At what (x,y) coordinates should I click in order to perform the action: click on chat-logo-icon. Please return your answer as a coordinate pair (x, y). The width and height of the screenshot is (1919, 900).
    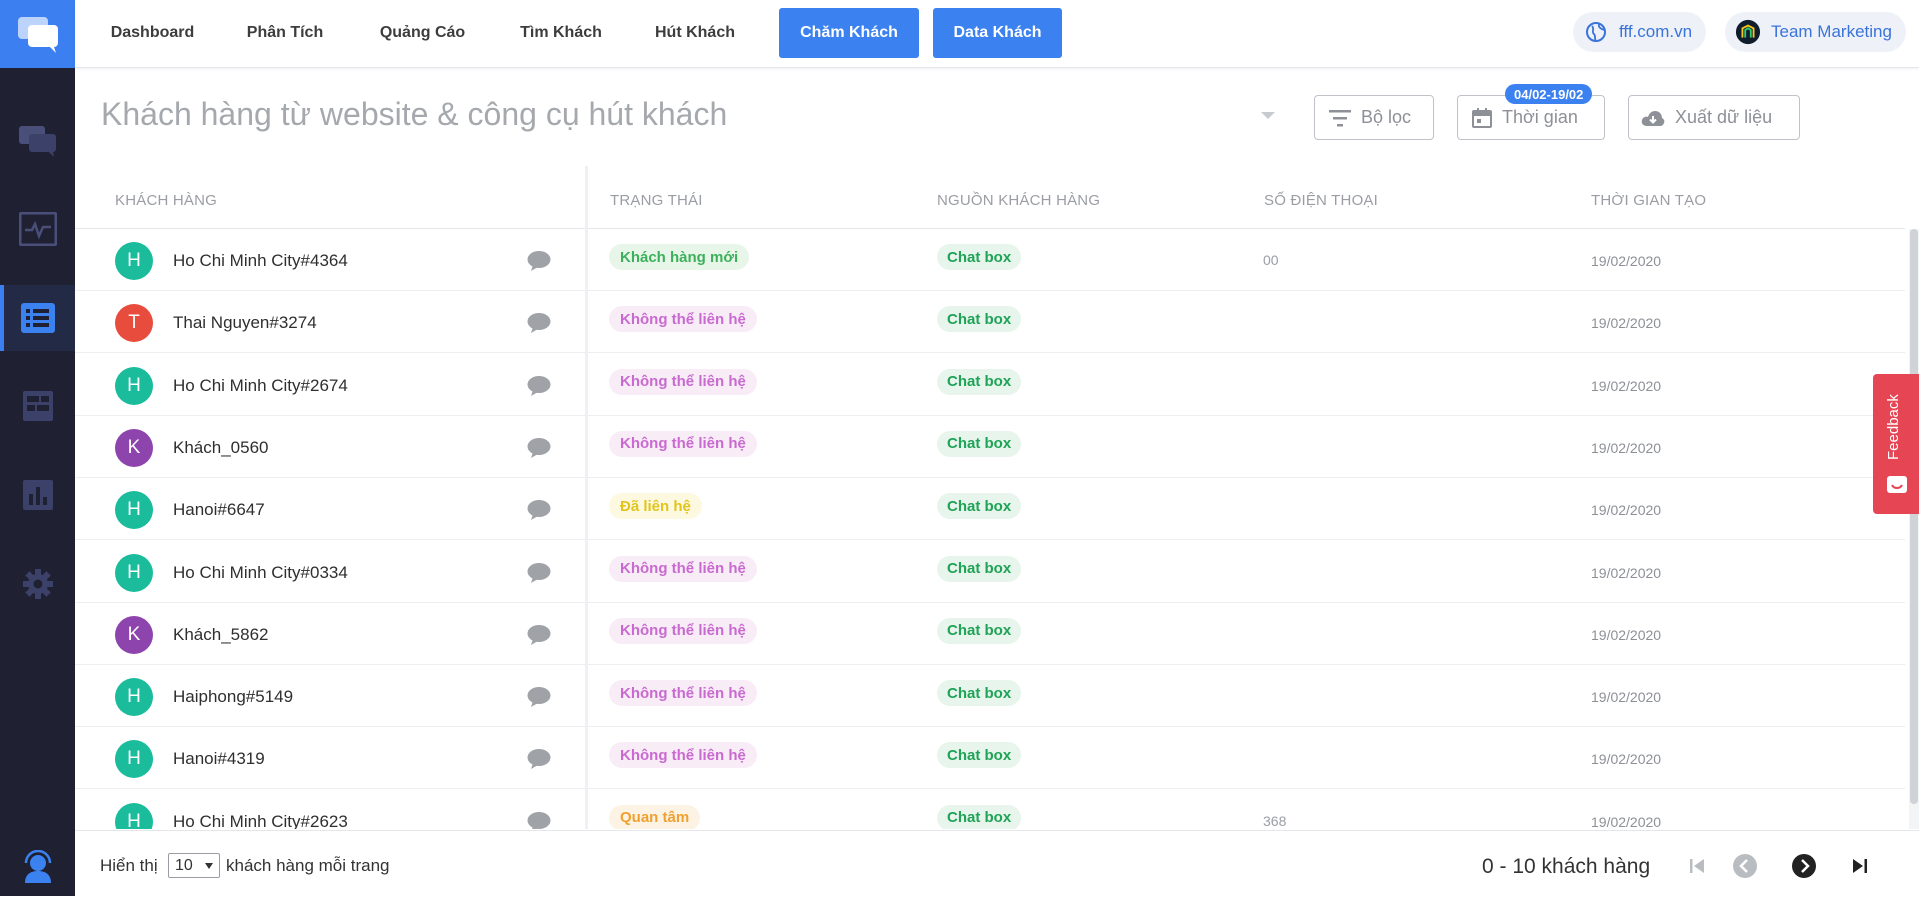
    Looking at the image, I should click on (37, 35).